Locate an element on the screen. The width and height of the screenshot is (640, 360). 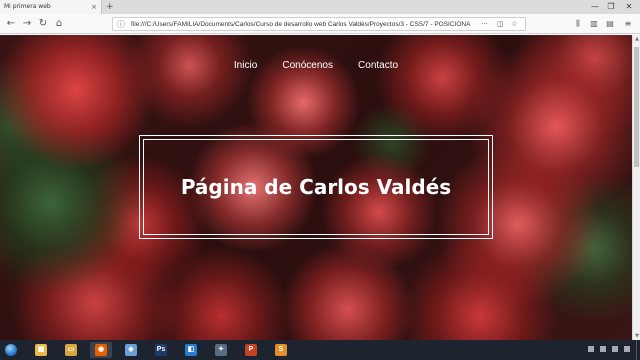
taskbar-app-powerpoint: P is located at coordinates (251, 350).